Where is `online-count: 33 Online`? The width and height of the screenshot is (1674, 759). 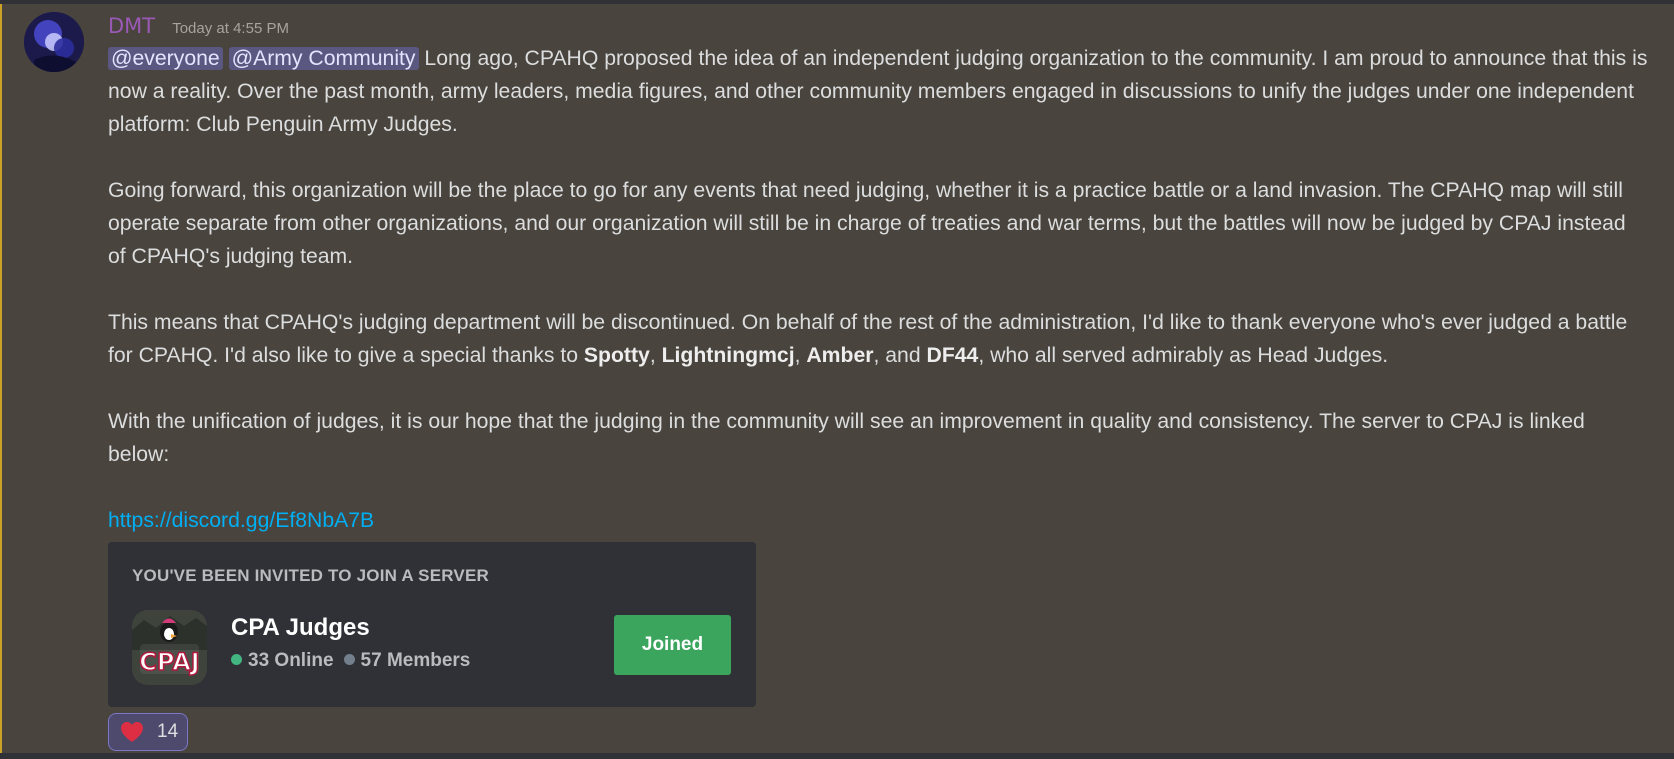
online-count: 33 Online is located at coordinates (291, 660).